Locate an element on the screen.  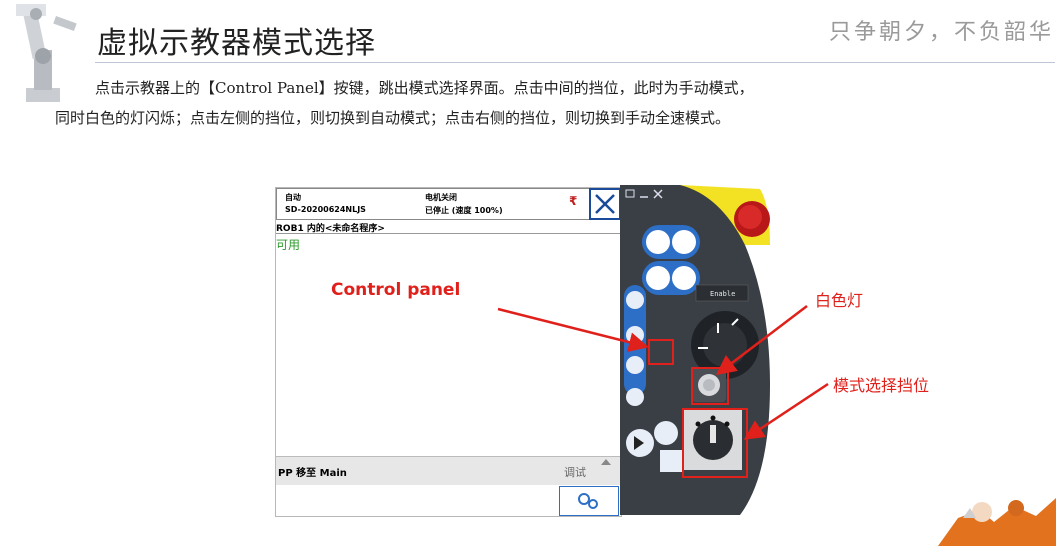
robot-arm-decoration-image is located at coordinates (988, 518).